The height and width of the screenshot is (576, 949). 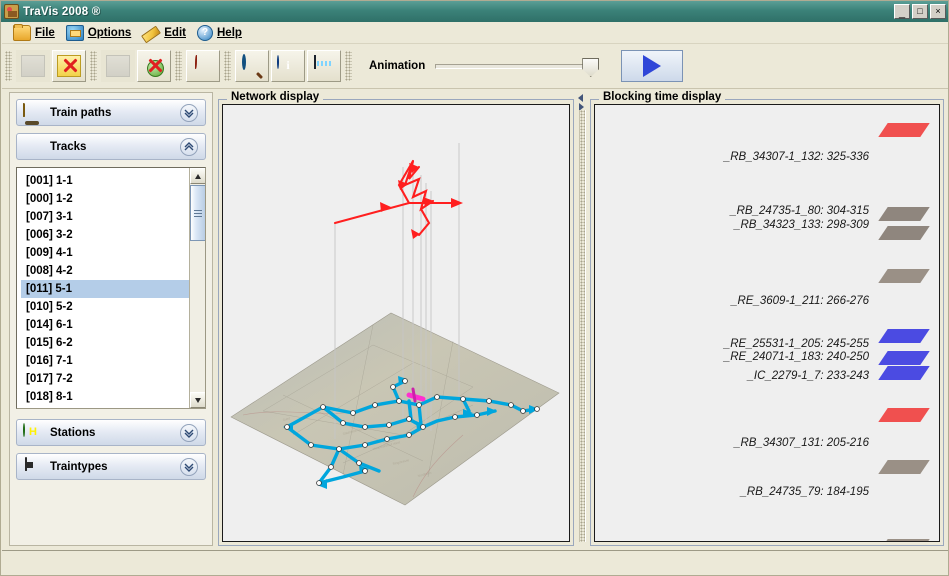 I want to click on sidebar-panel-stations: Stations, so click(x=111, y=432).